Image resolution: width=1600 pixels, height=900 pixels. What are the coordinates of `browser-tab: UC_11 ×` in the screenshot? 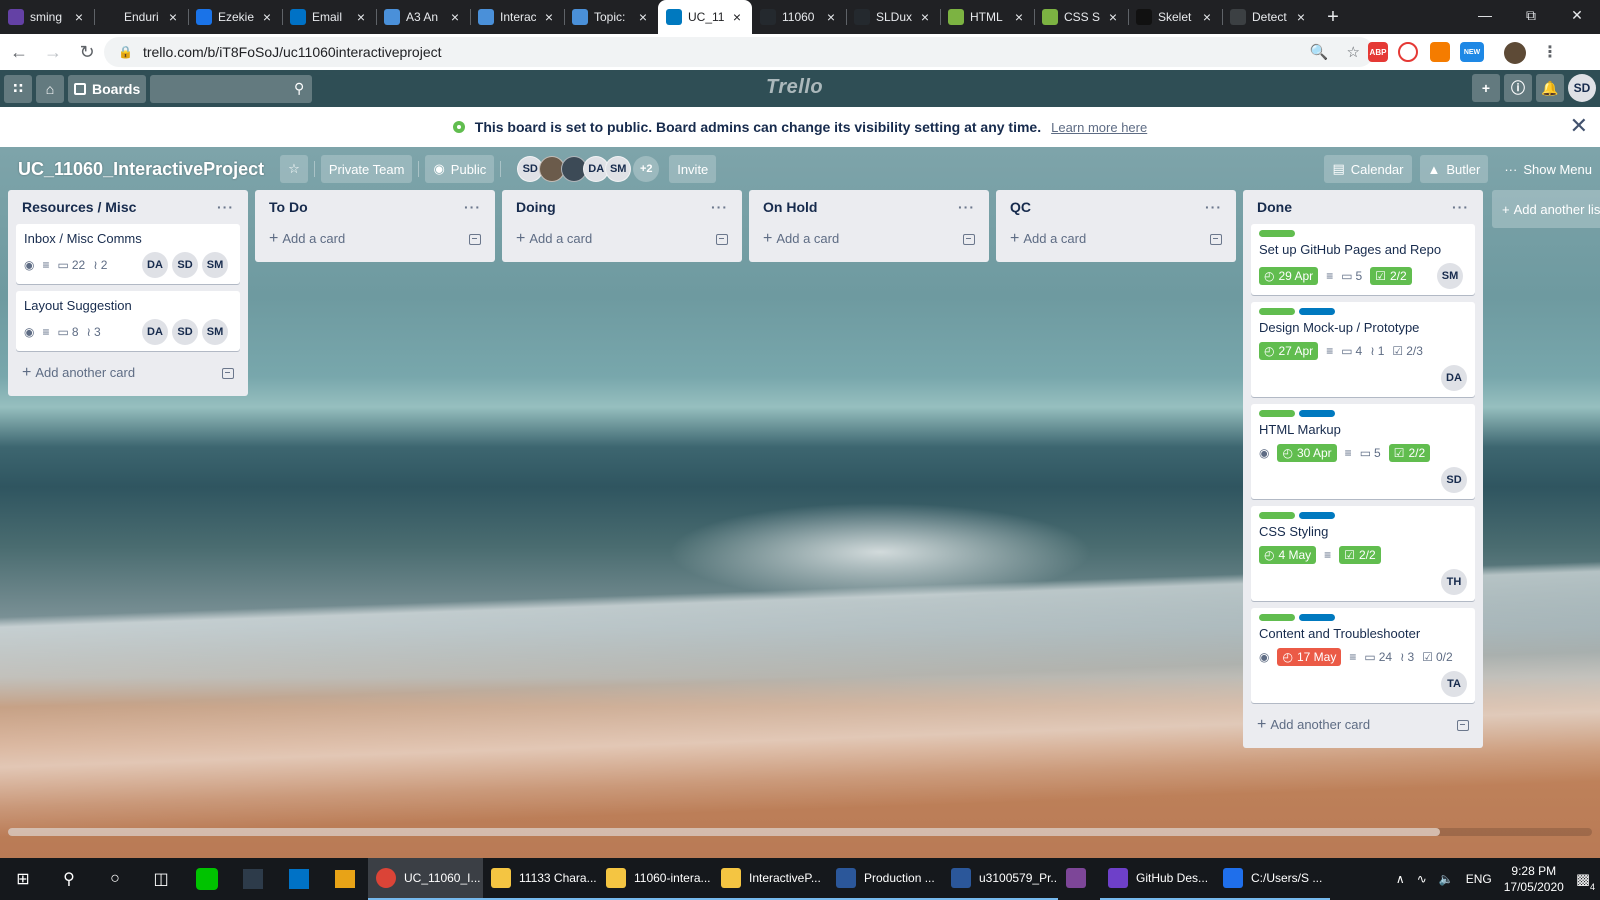 It's located at (705, 17).